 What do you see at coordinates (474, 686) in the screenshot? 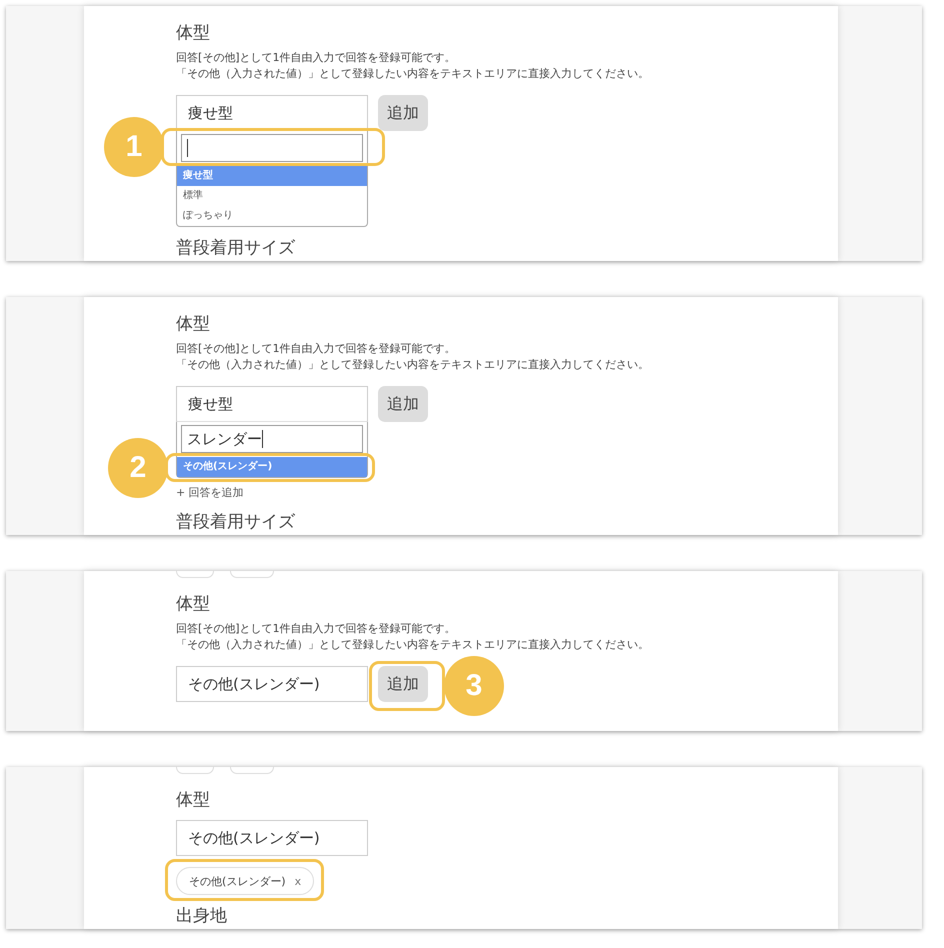
I see `step-number-badge: 3` at bounding box center [474, 686].